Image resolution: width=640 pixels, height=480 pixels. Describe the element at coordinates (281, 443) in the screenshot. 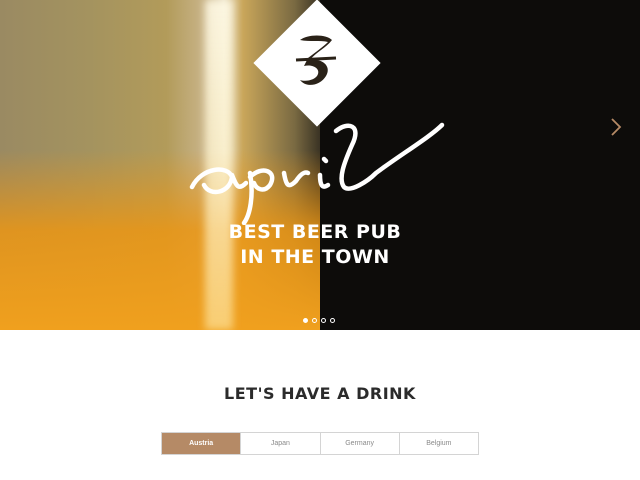

I see `tab-japan: Japan` at that location.